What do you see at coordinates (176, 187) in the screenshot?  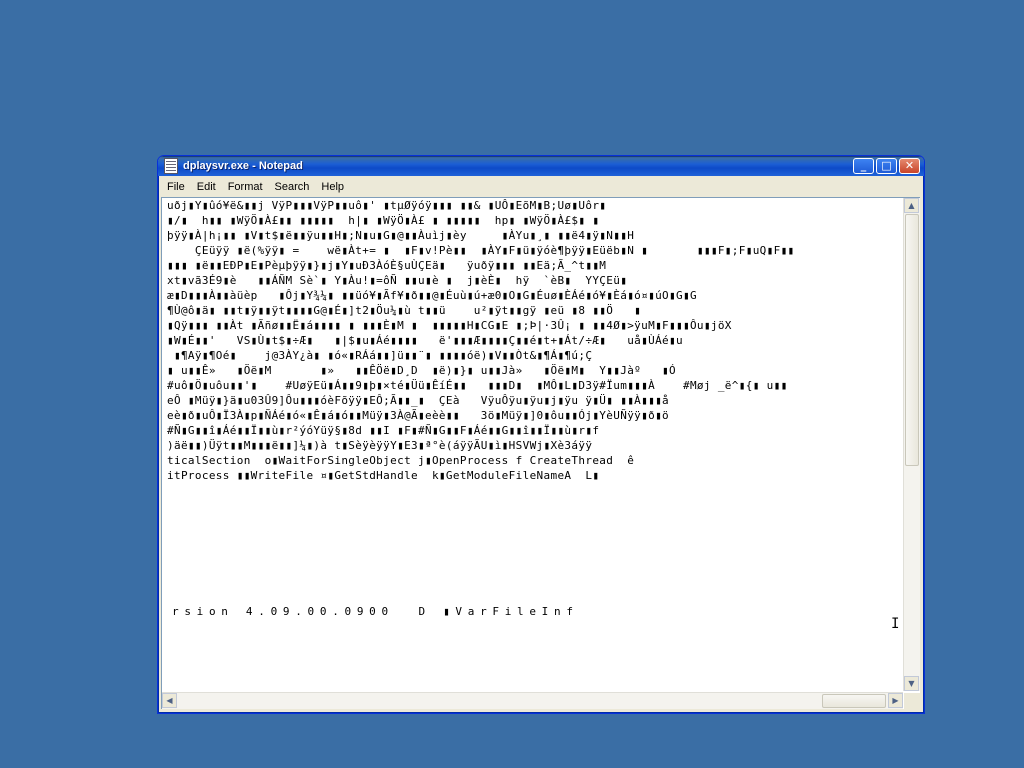 I see `menu-file: File` at bounding box center [176, 187].